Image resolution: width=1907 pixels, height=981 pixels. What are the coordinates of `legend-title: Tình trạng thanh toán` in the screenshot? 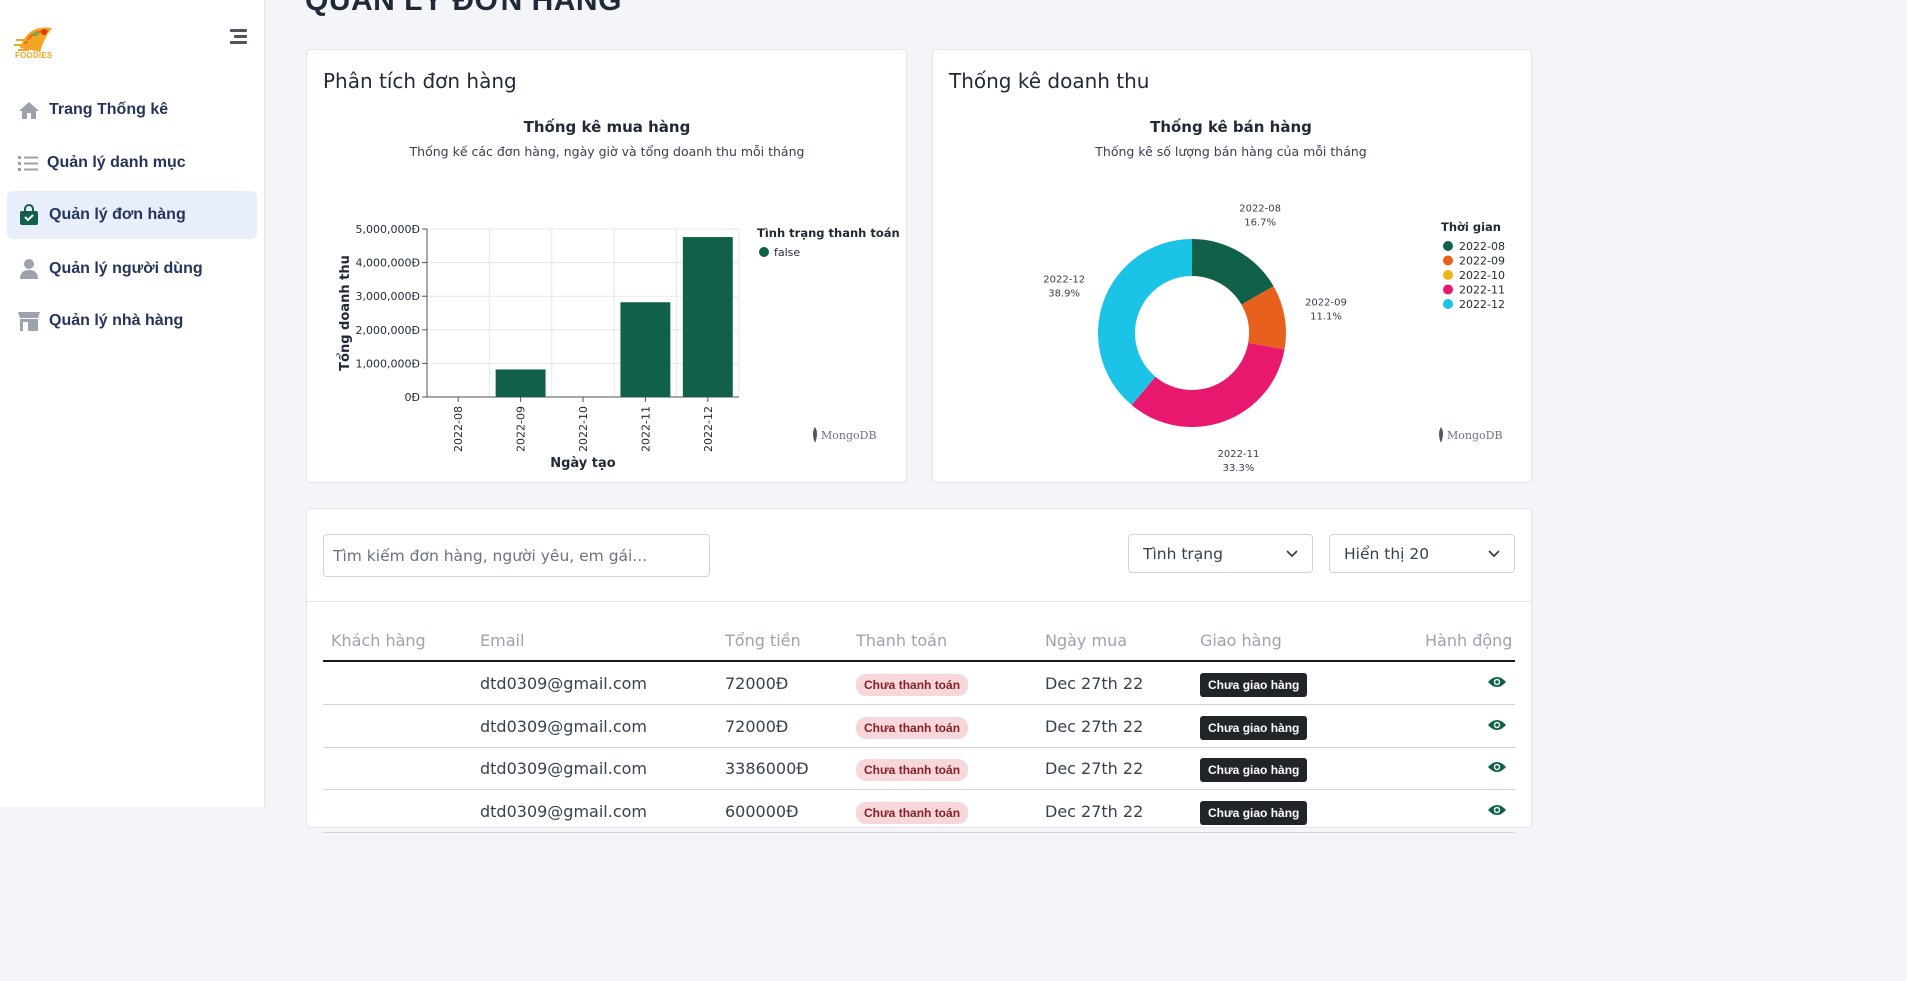 It's located at (828, 233).